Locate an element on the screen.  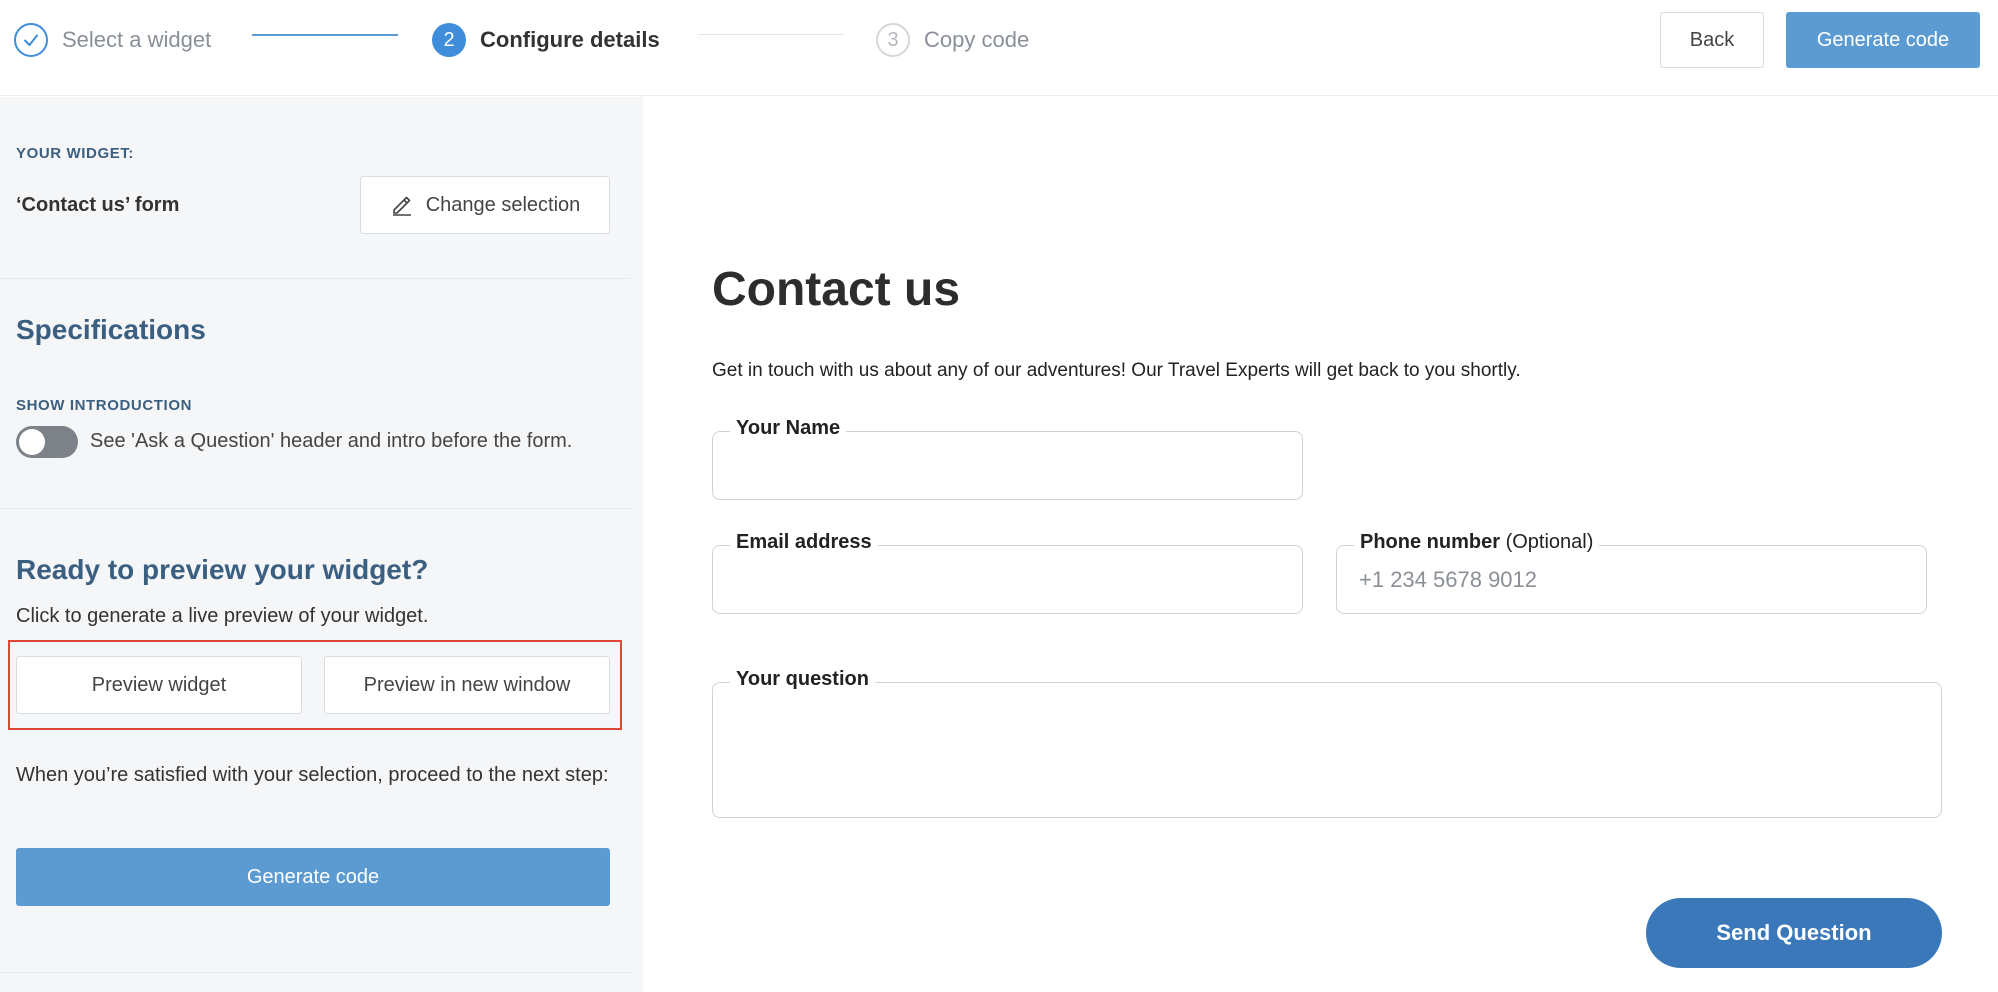
phone-field is located at coordinates (1631, 579).